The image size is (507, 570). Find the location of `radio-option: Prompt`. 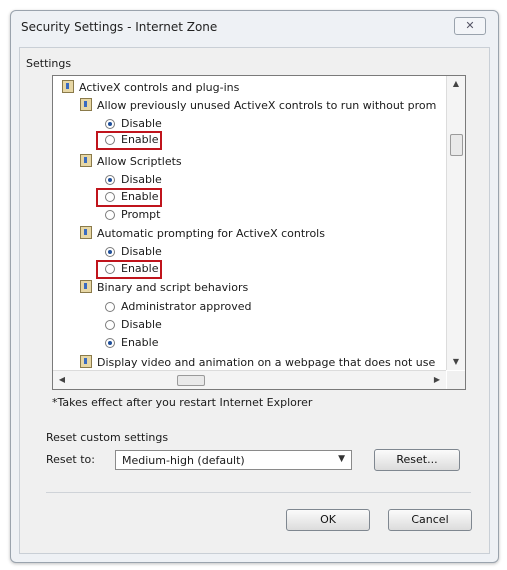

radio-option: Prompt is located at coordinates (132, 215).